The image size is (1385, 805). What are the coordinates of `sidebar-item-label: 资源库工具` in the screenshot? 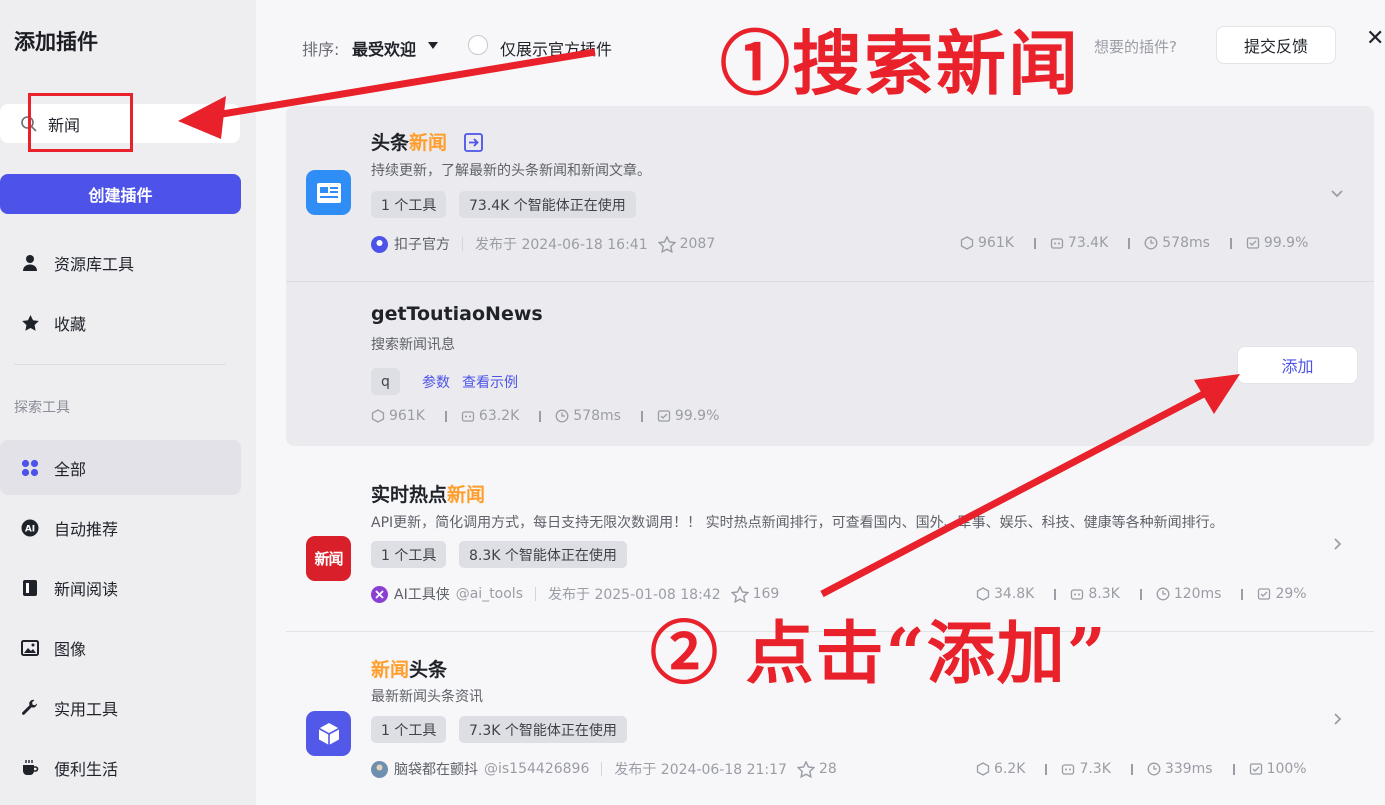 It's located at (94, 264).